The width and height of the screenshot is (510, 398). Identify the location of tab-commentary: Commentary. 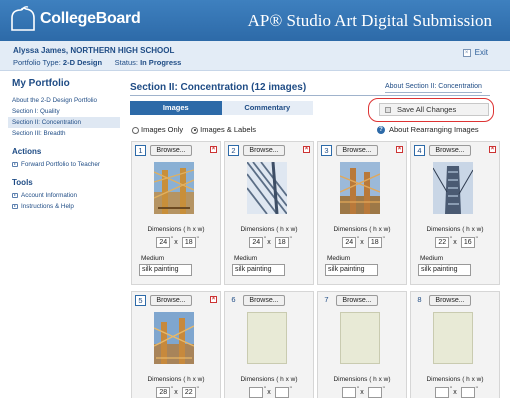
(267, 108).